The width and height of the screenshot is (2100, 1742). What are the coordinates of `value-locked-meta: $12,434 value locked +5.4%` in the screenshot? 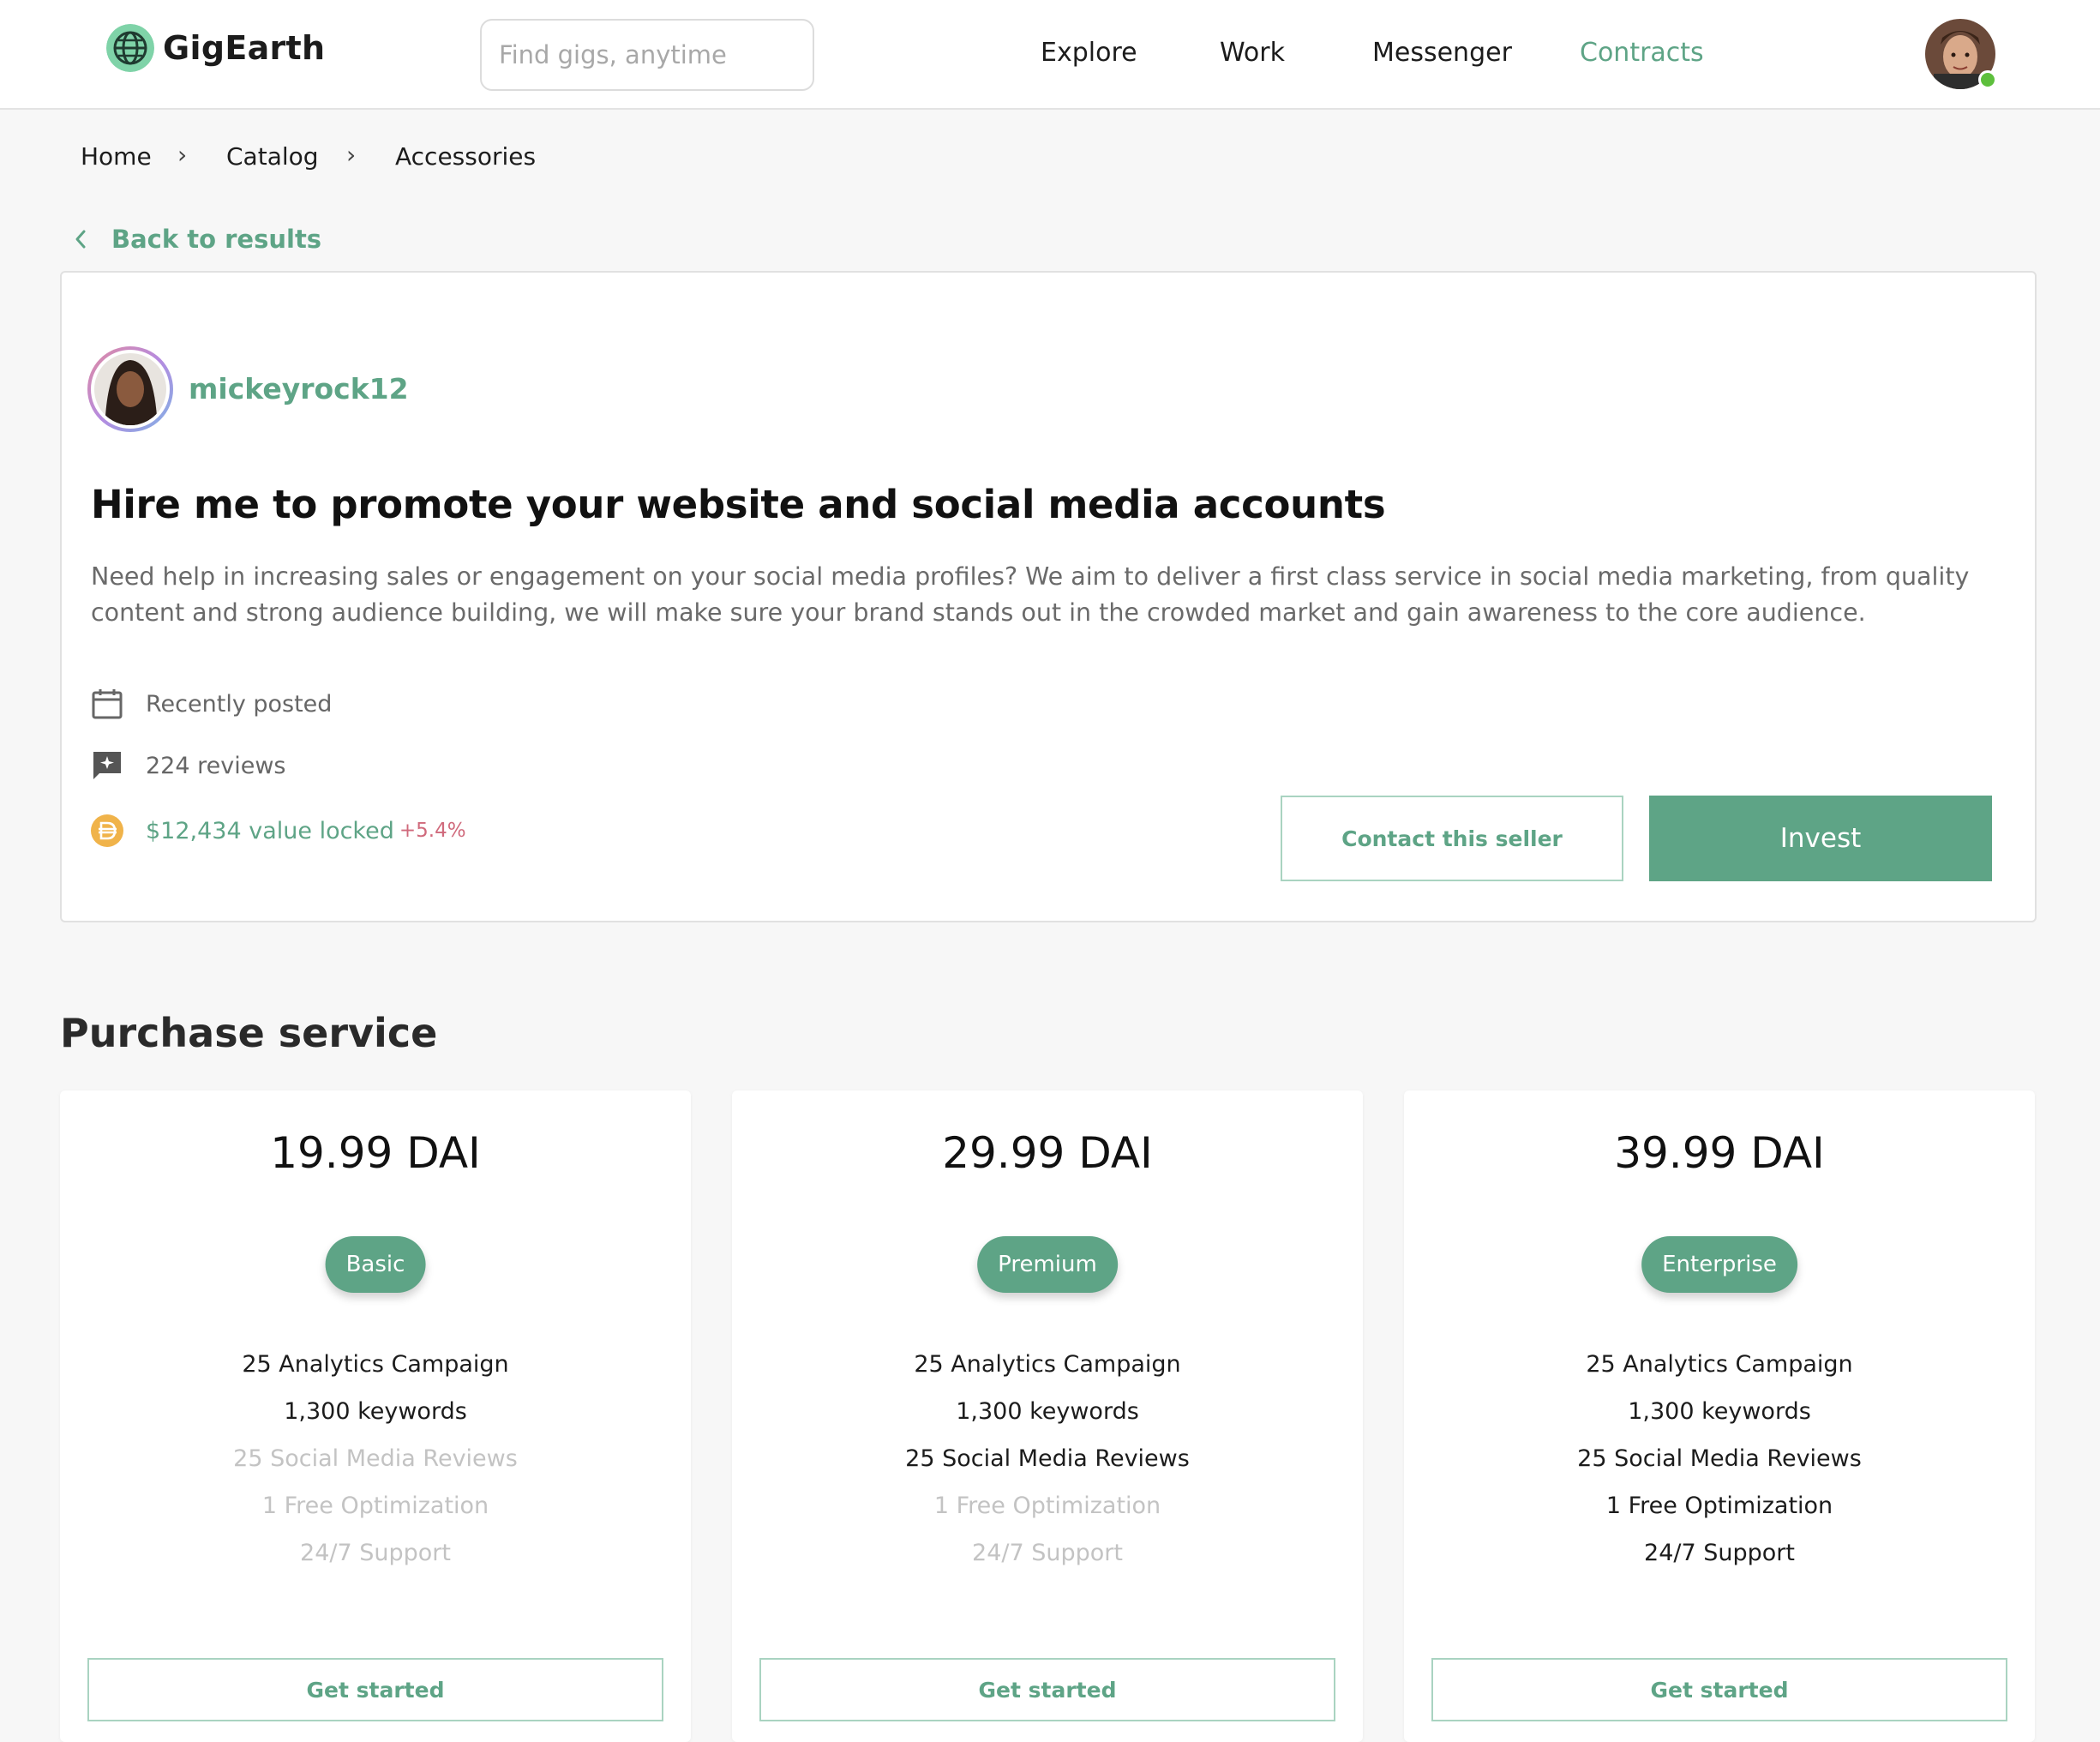 It's located at (278, 830).